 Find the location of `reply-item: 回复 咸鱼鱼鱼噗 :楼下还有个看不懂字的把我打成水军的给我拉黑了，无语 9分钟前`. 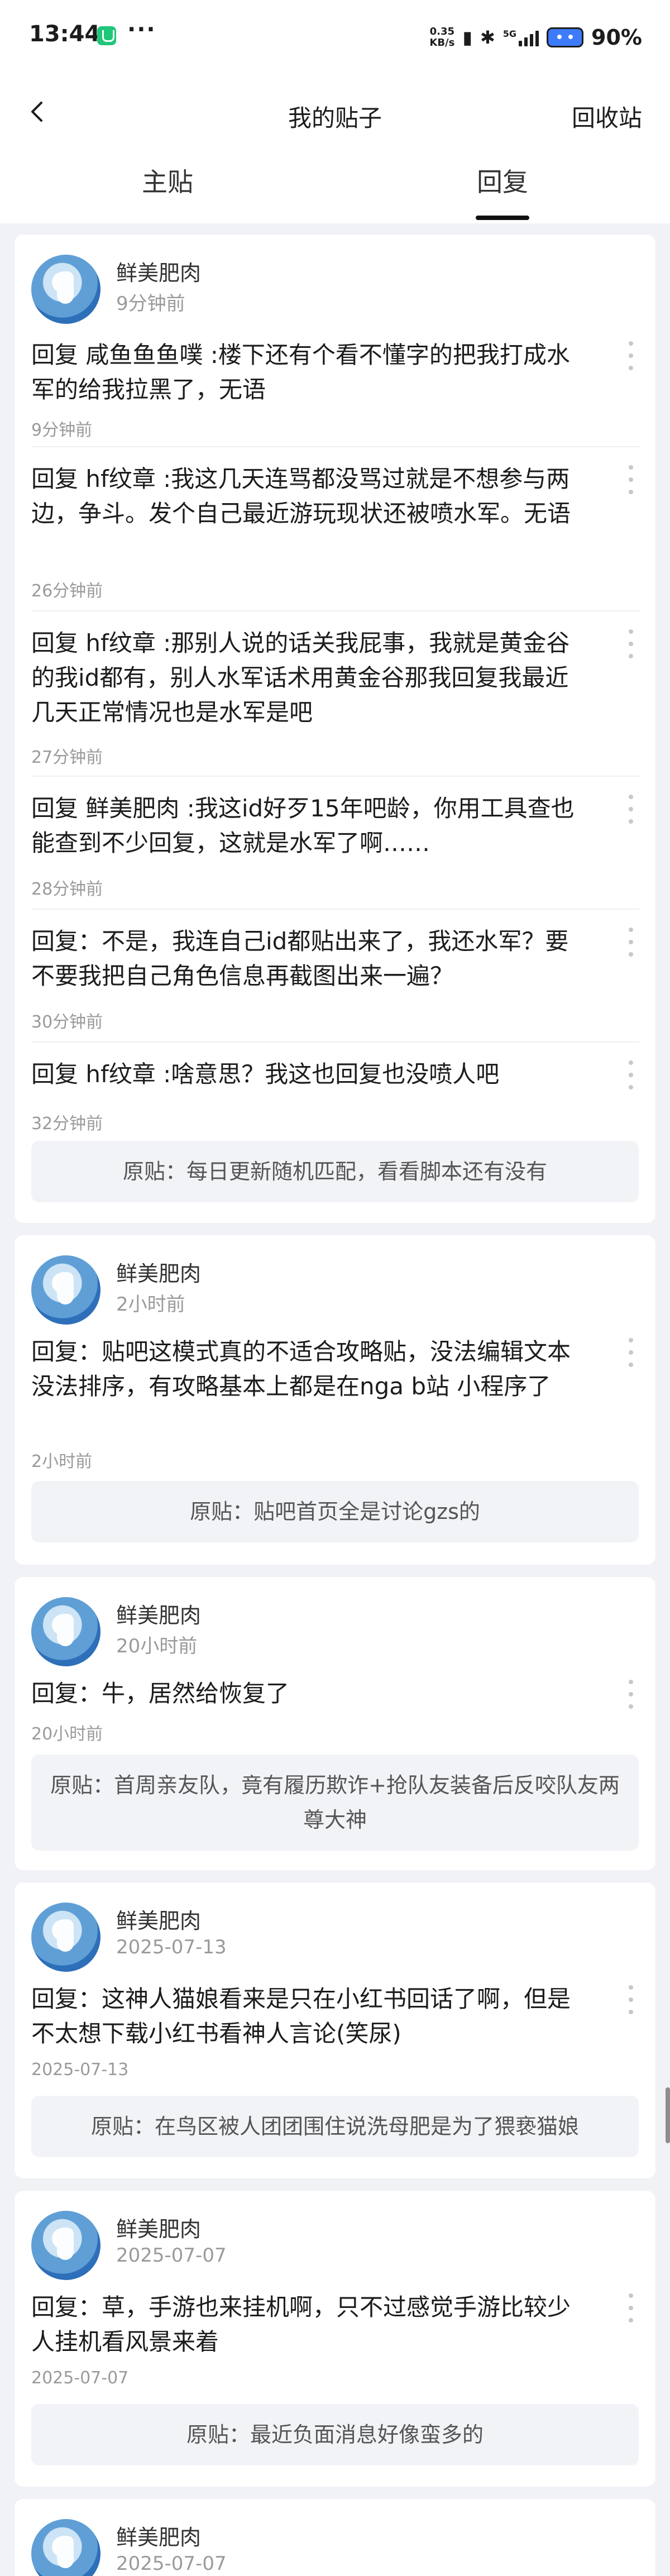

reply-item: 回复 咸鱼鱼鱼噗 :楼下还有个看不懂字的把我打成水军的给我拉黑了，无语 9分钟前 is located at coordinates (335, 392).